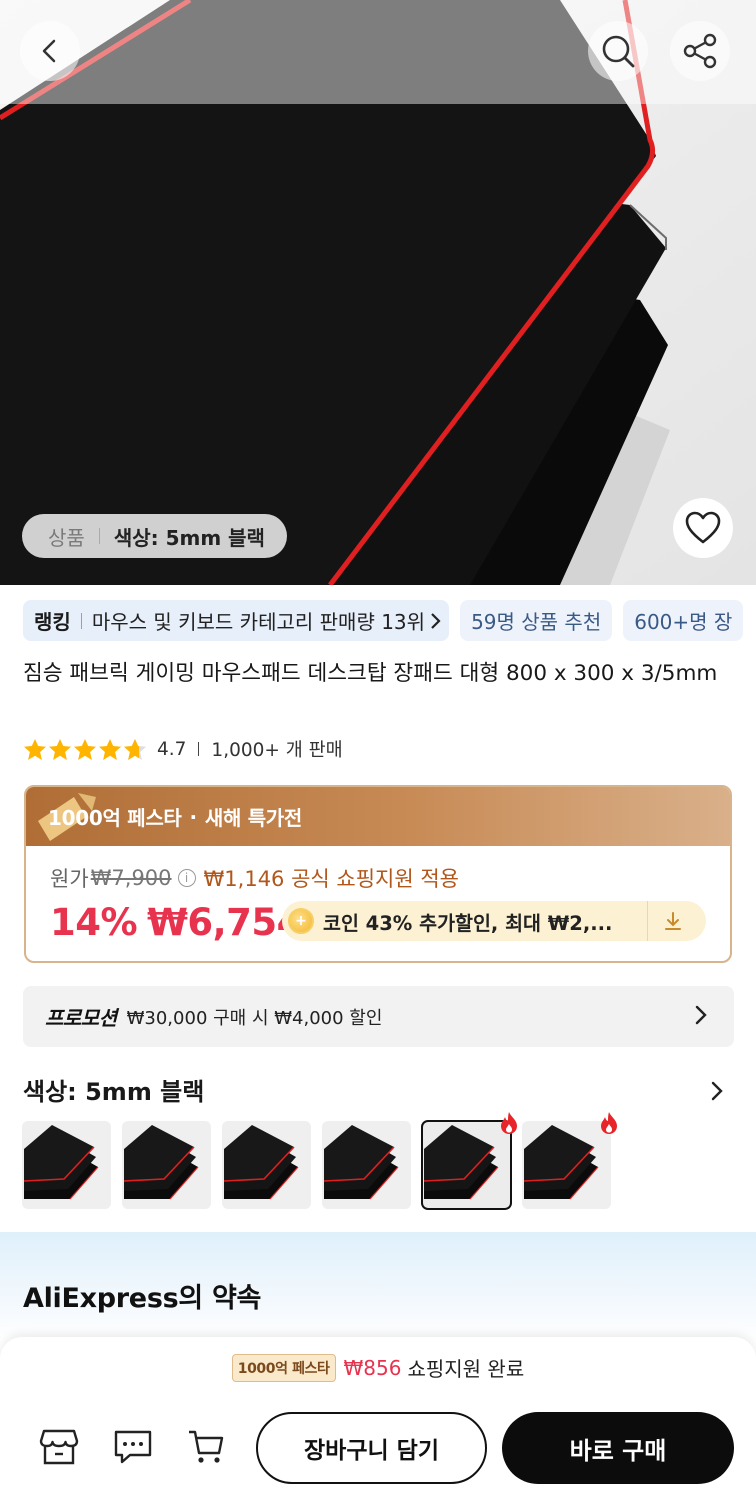  I want to click on download-icon, so click(673, 921).